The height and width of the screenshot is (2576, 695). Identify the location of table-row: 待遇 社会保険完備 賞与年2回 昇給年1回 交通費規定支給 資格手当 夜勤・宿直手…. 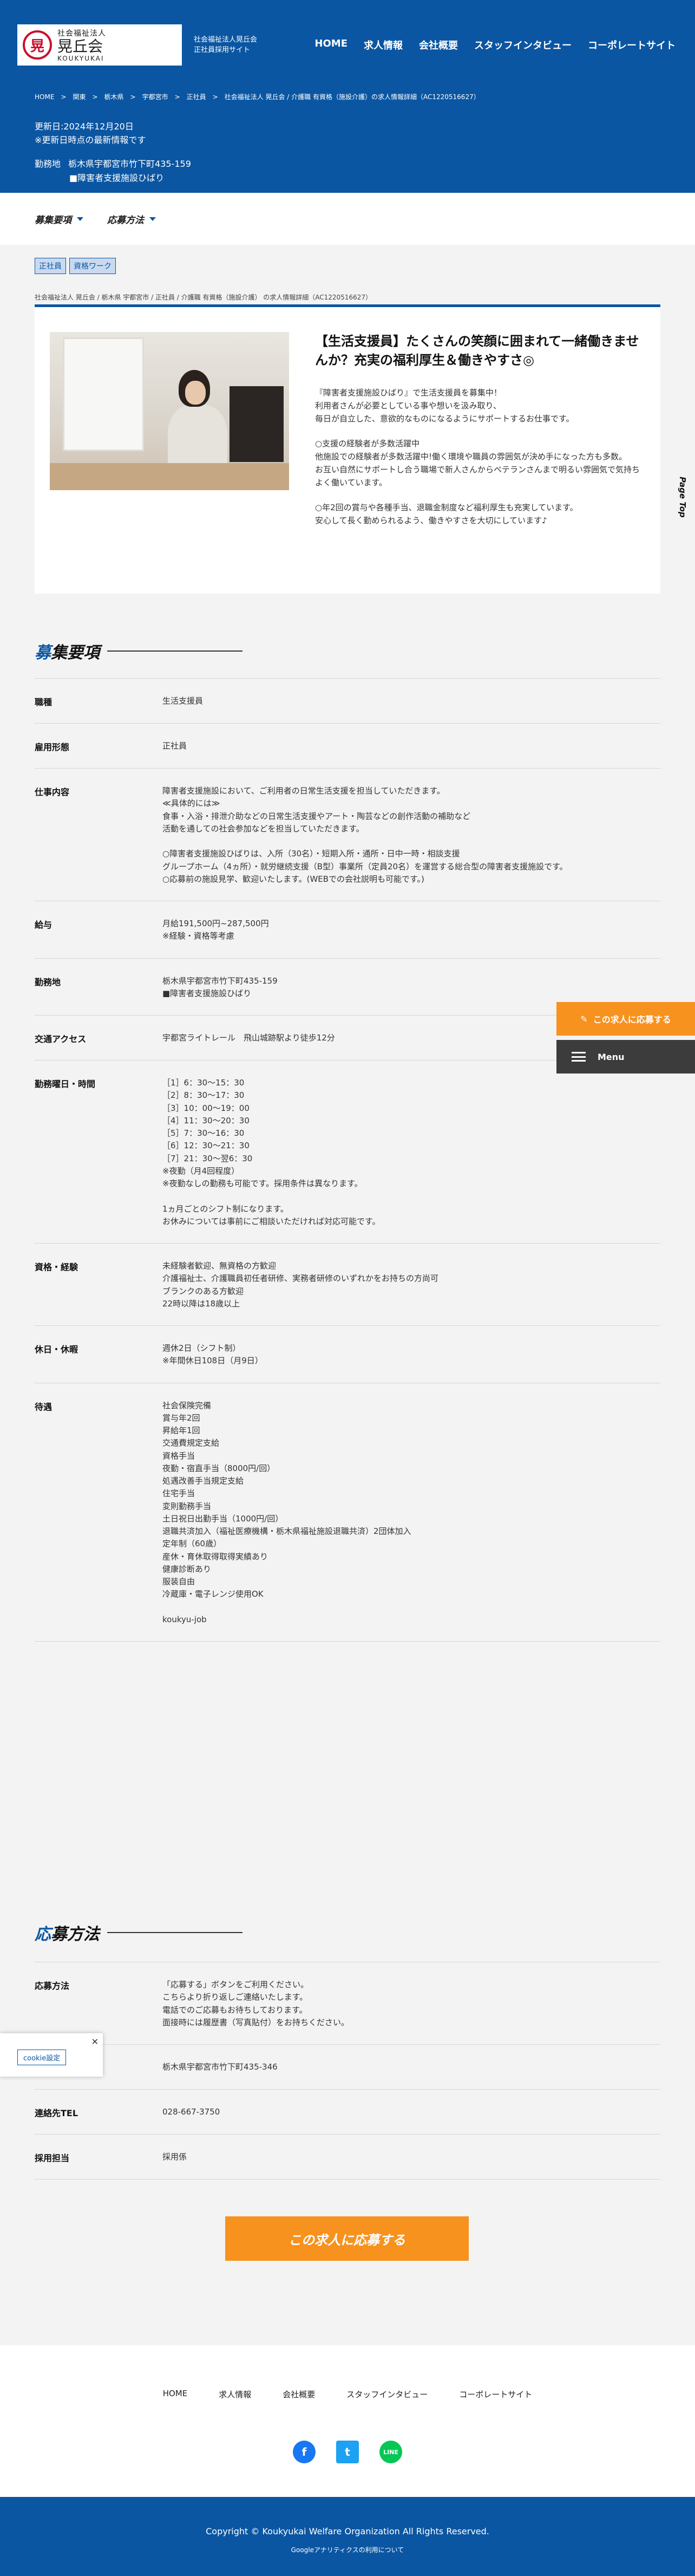
(347, 1512).